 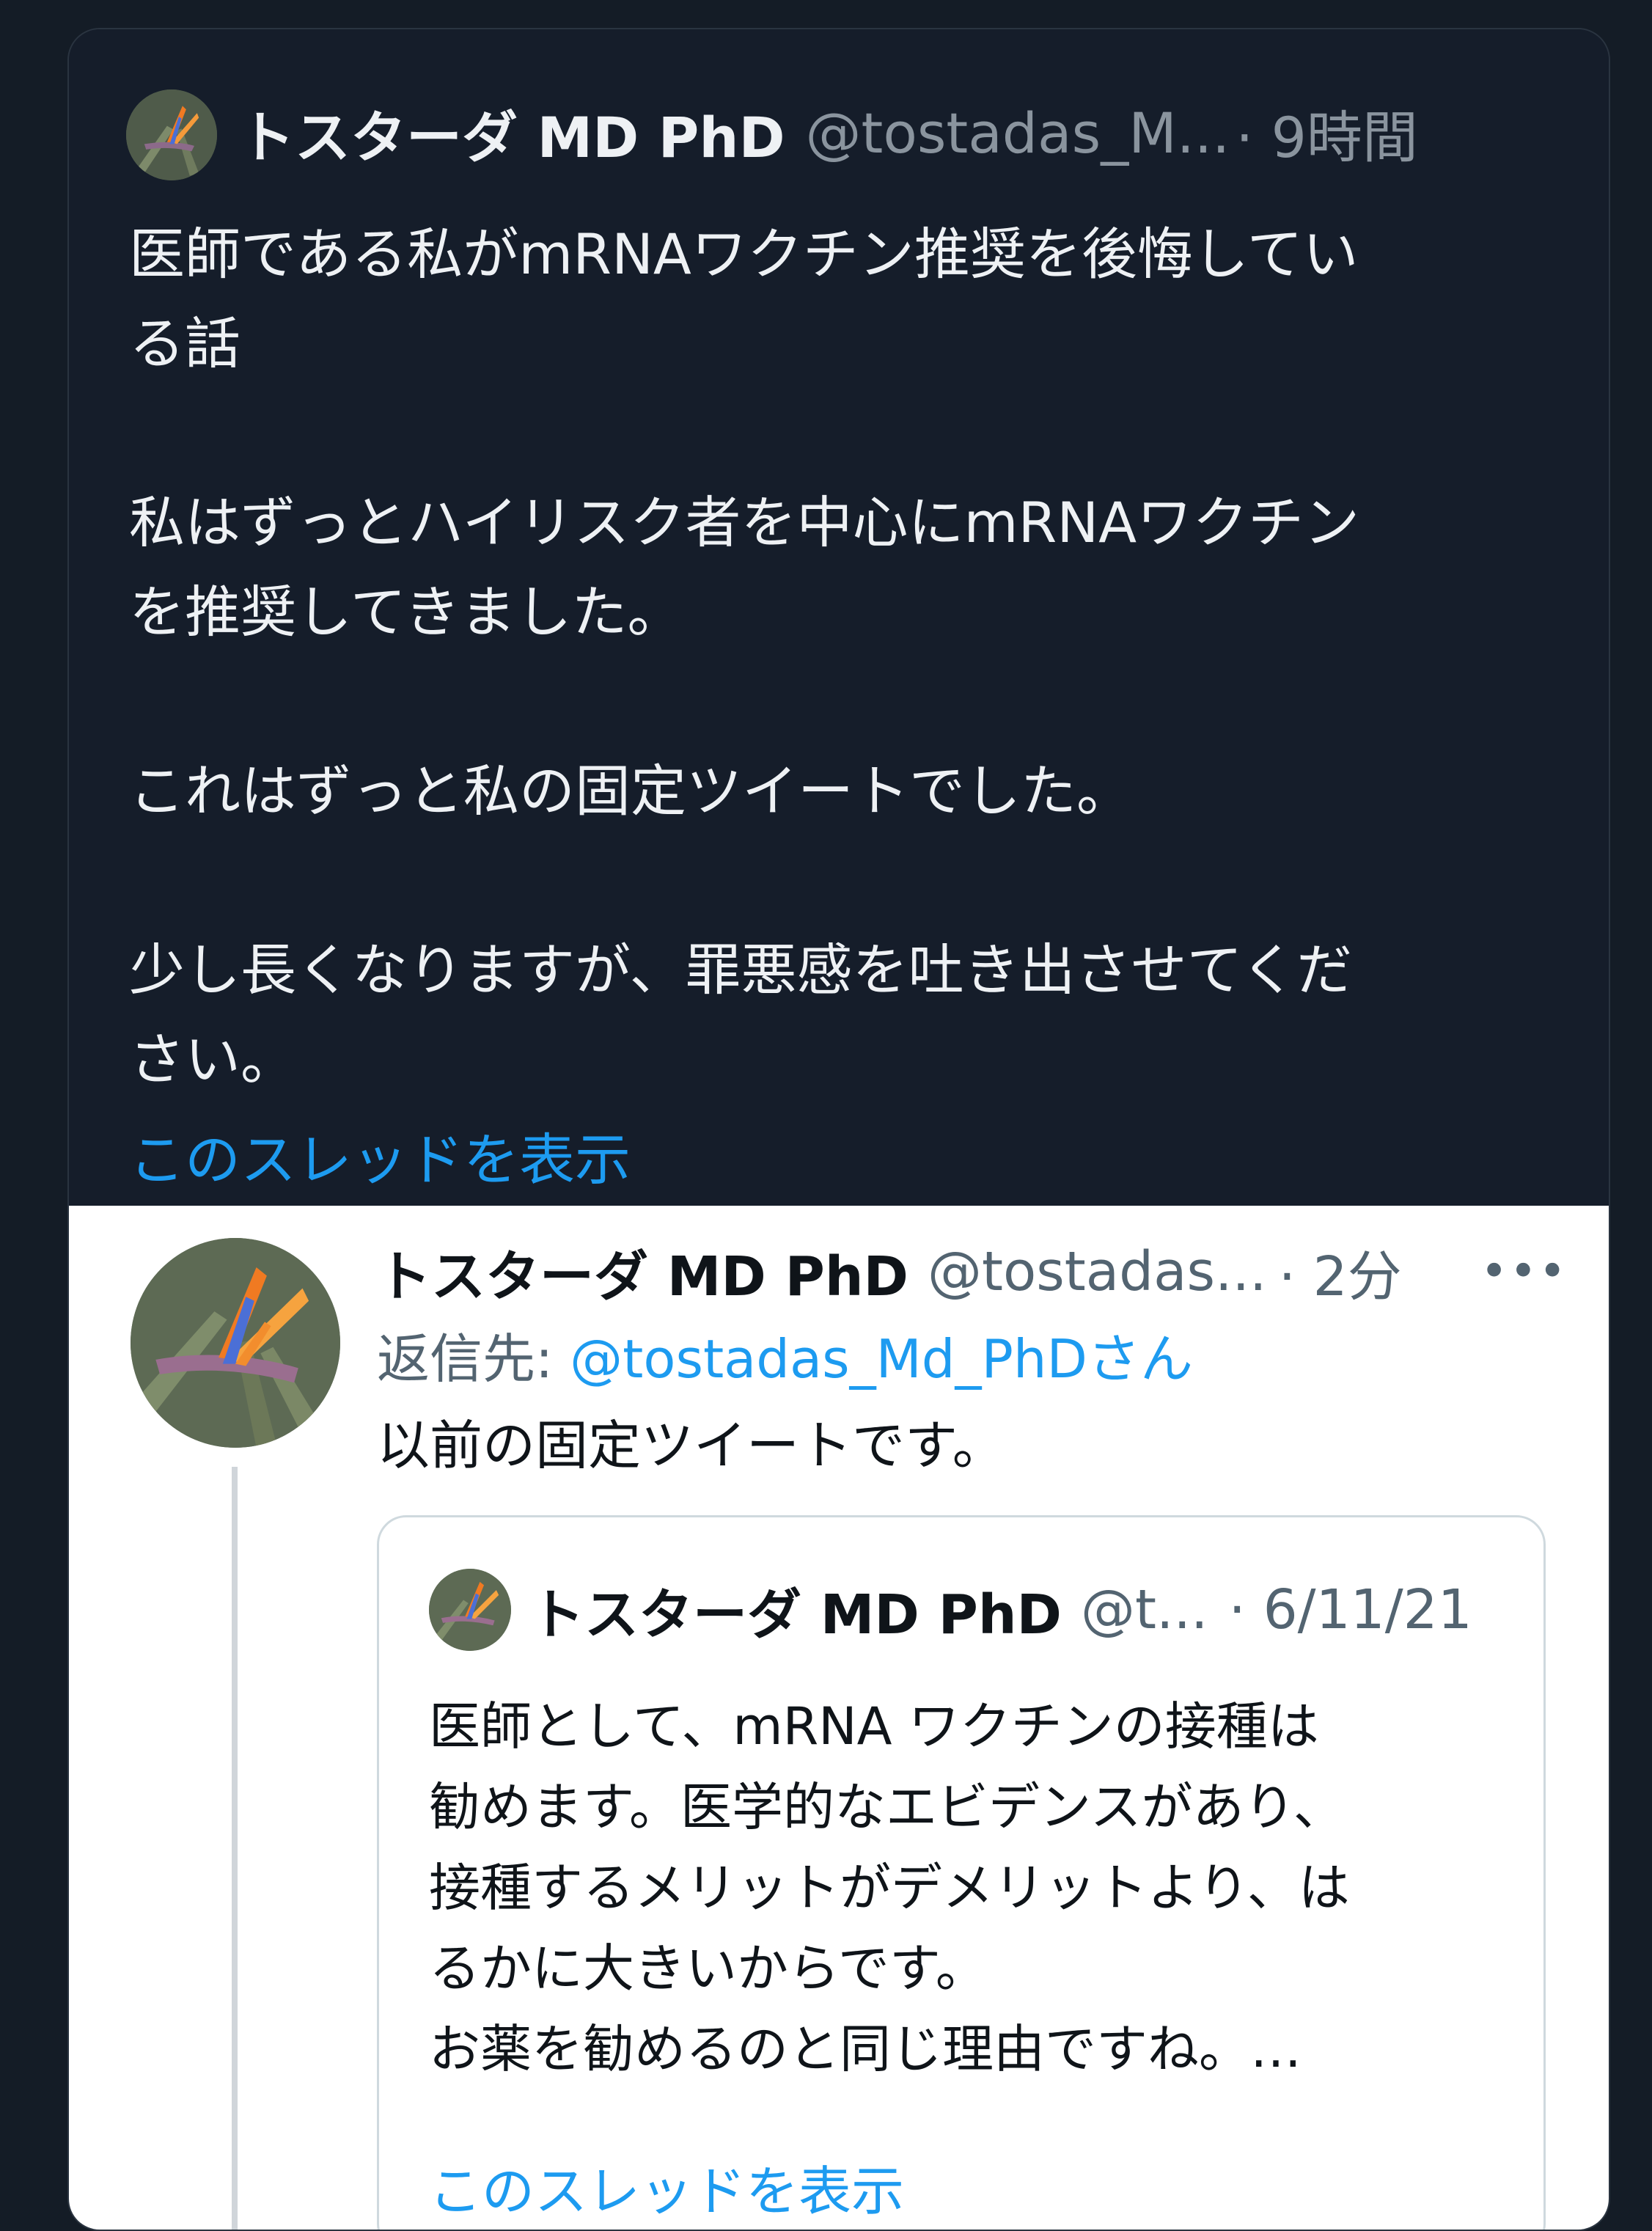 What do you see at coordinates (1350, 1609) in the screenshot?
I see `tweet-time: · 6/11/21` at bounding box center [1350, 1609].